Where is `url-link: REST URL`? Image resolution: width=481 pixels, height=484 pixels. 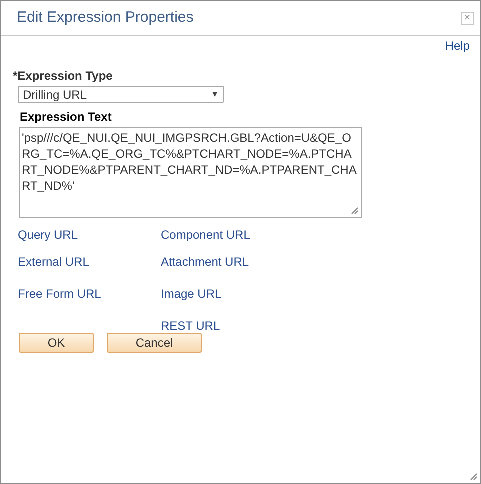
url-link: REST URL is located at coordinates (190, 326).